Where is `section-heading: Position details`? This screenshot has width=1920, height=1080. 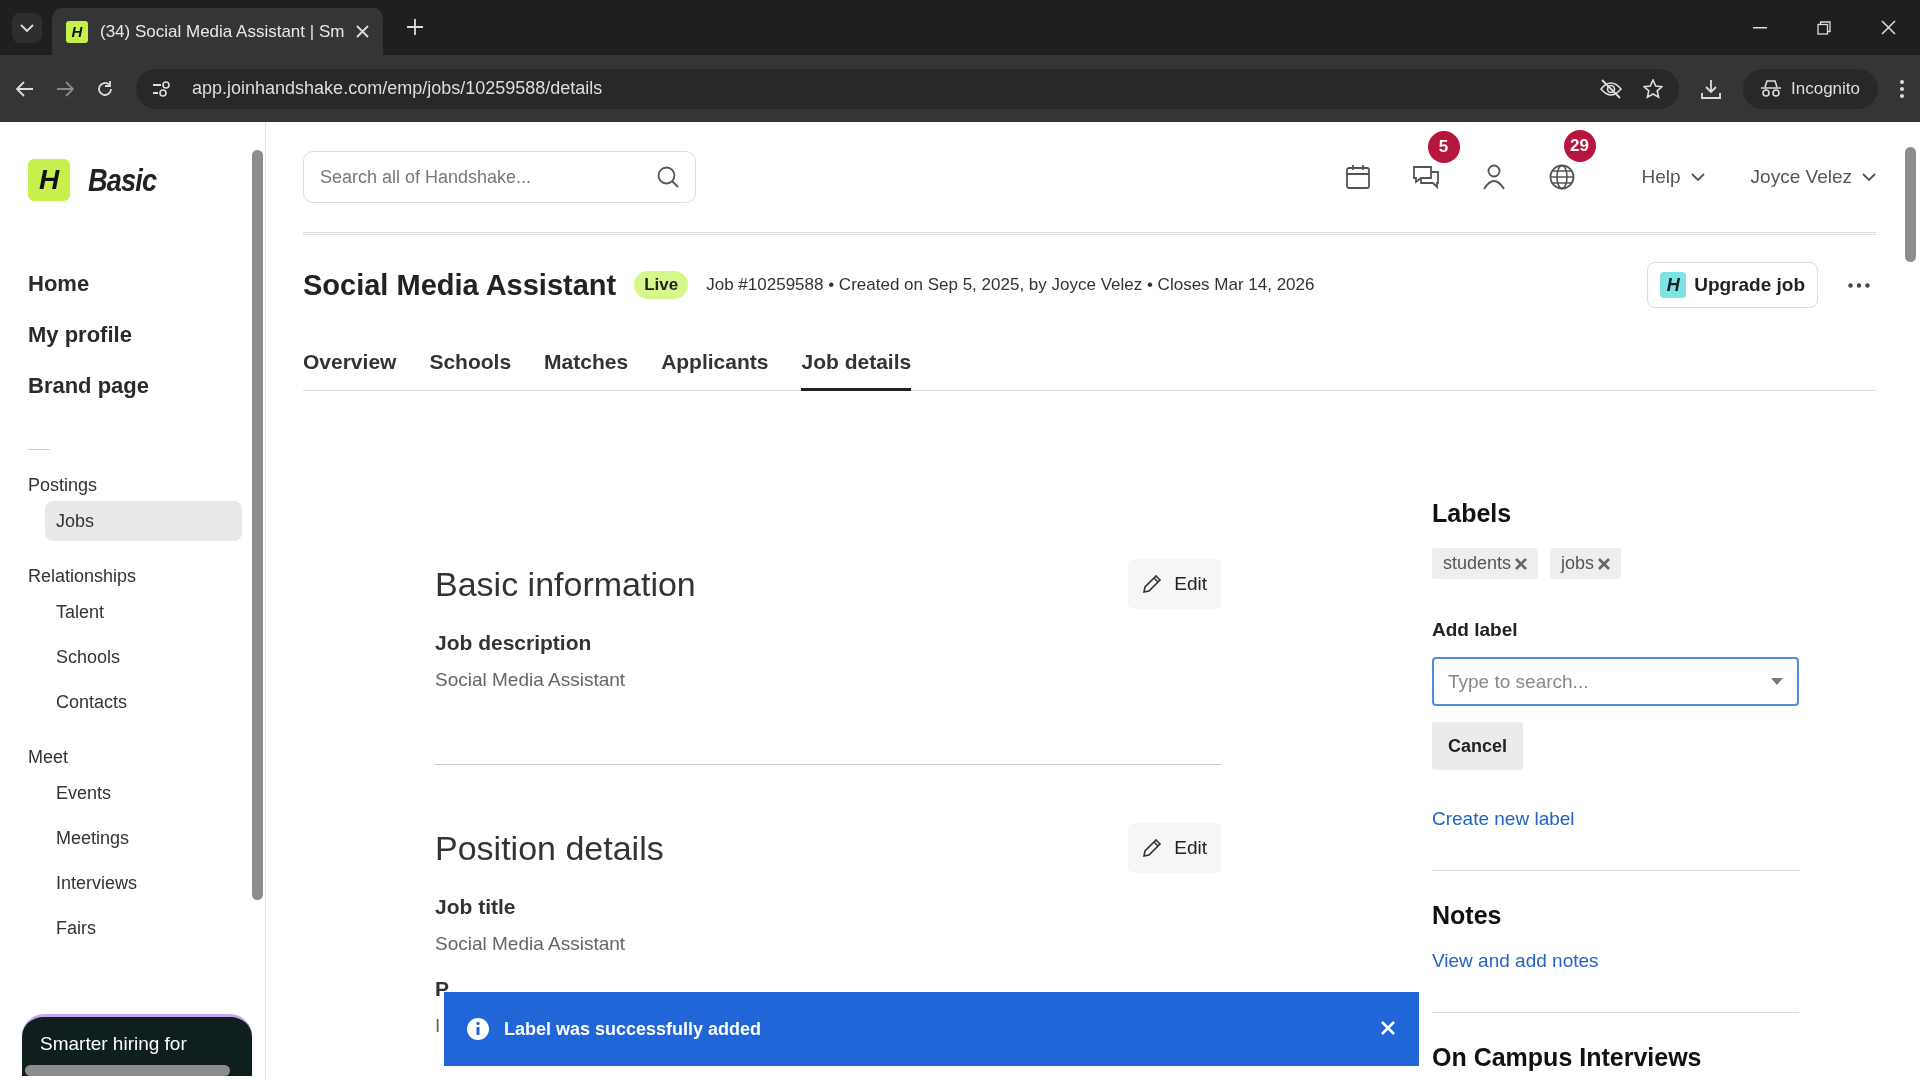 section-heading: Position details is located at coordinates (549, 848).